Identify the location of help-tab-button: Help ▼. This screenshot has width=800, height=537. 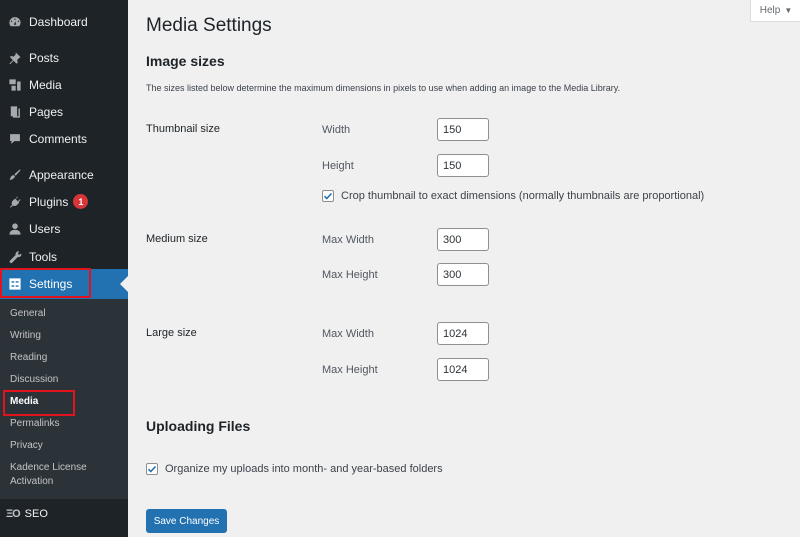
(775, 11).